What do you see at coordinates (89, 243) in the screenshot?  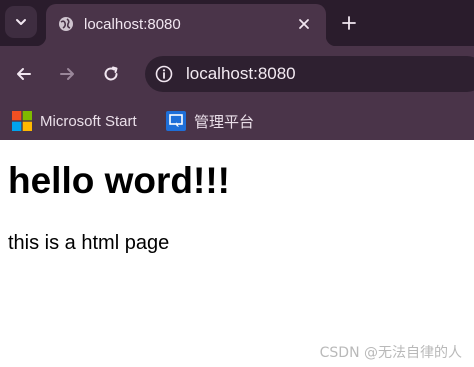 I see `page-paragraph: this is a html page` at bounding box center [89, 243].